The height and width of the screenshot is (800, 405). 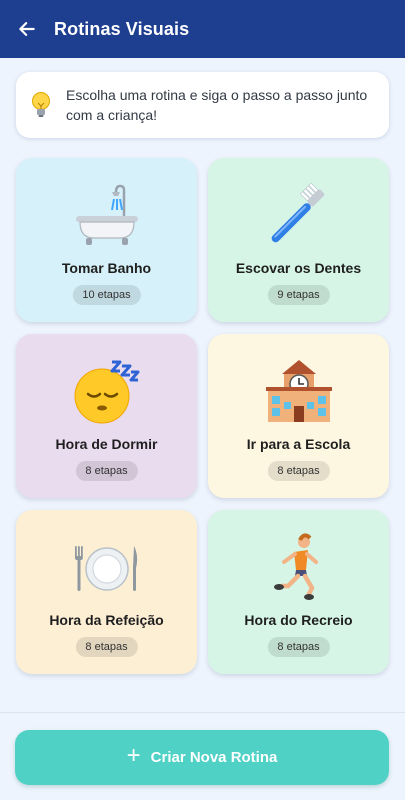 What do you see at coordinates (202, 29) in the screenshot?
I see `app-bar: Rotinas Visuais` at bounding box center [202, 29].